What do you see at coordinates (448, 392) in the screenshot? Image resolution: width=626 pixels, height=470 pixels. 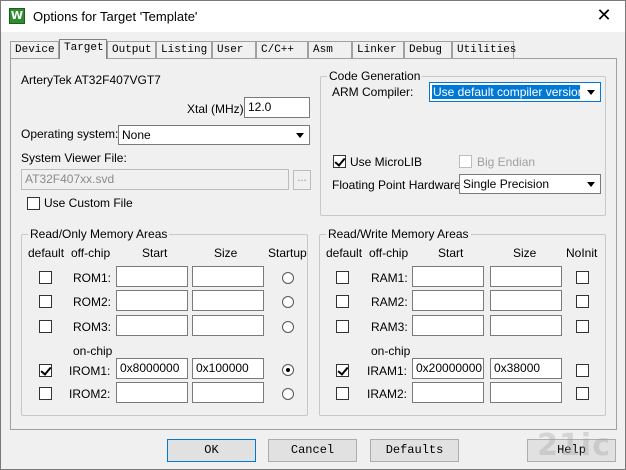 I see `iram2-start-input` at bounding box center [448, 392].